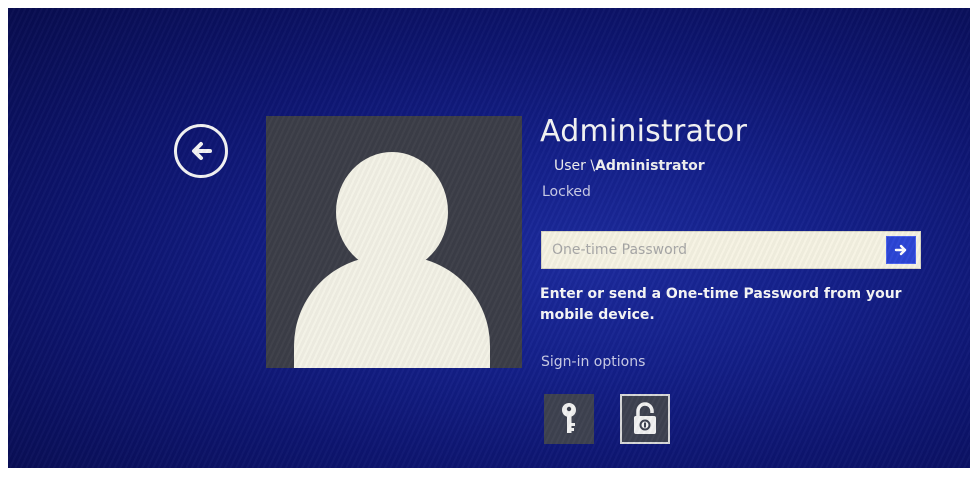  I want to click on padlock-icon, so click(645, 418).